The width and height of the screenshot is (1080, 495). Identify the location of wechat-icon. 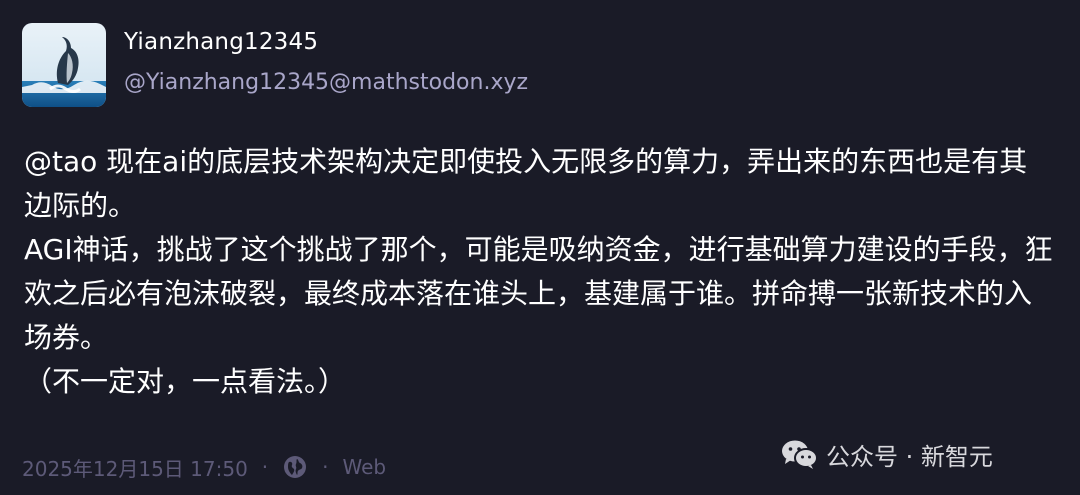
(799, 454).